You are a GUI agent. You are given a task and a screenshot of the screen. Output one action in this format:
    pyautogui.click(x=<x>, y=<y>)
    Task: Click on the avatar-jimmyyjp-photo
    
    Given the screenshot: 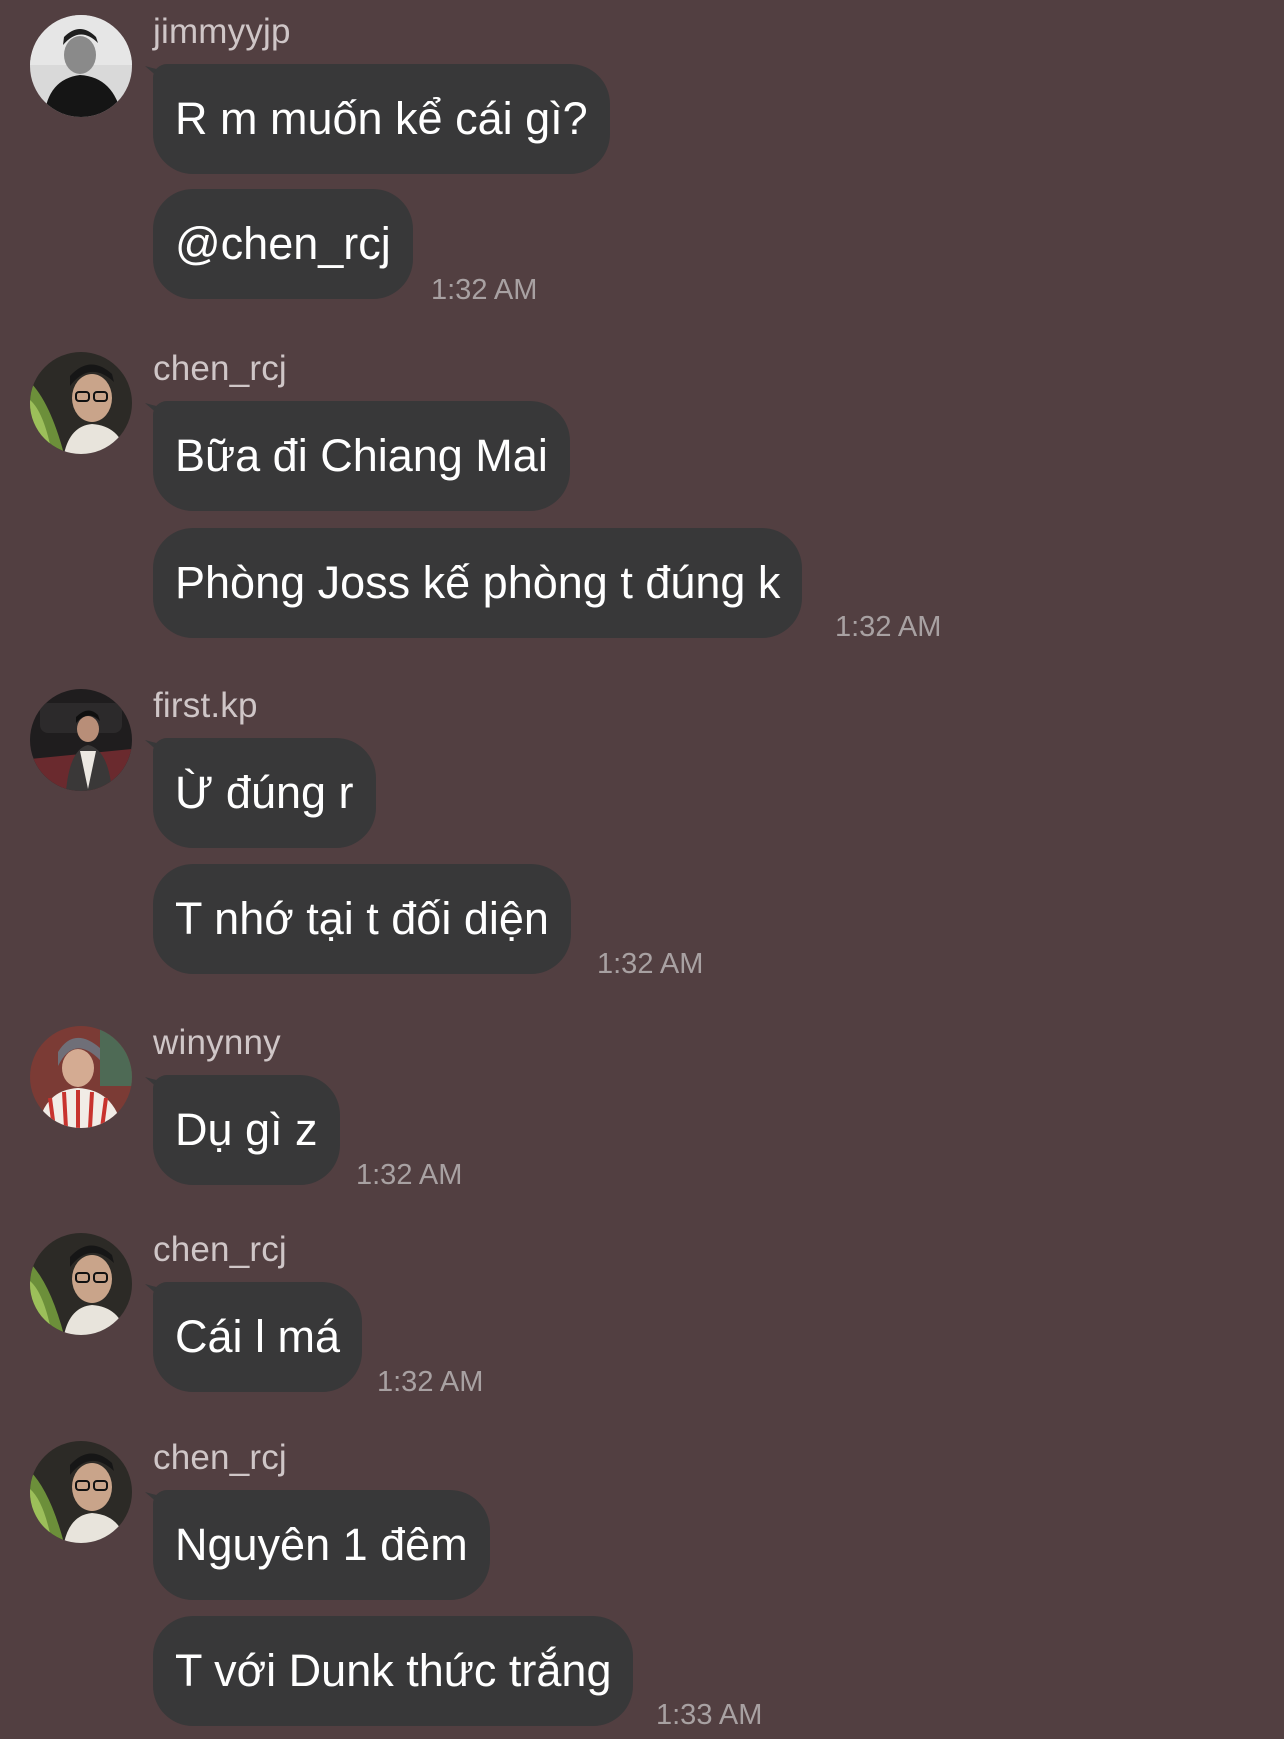 What is the action you would take?
    pyautogui.click(x=81, y=66)
    